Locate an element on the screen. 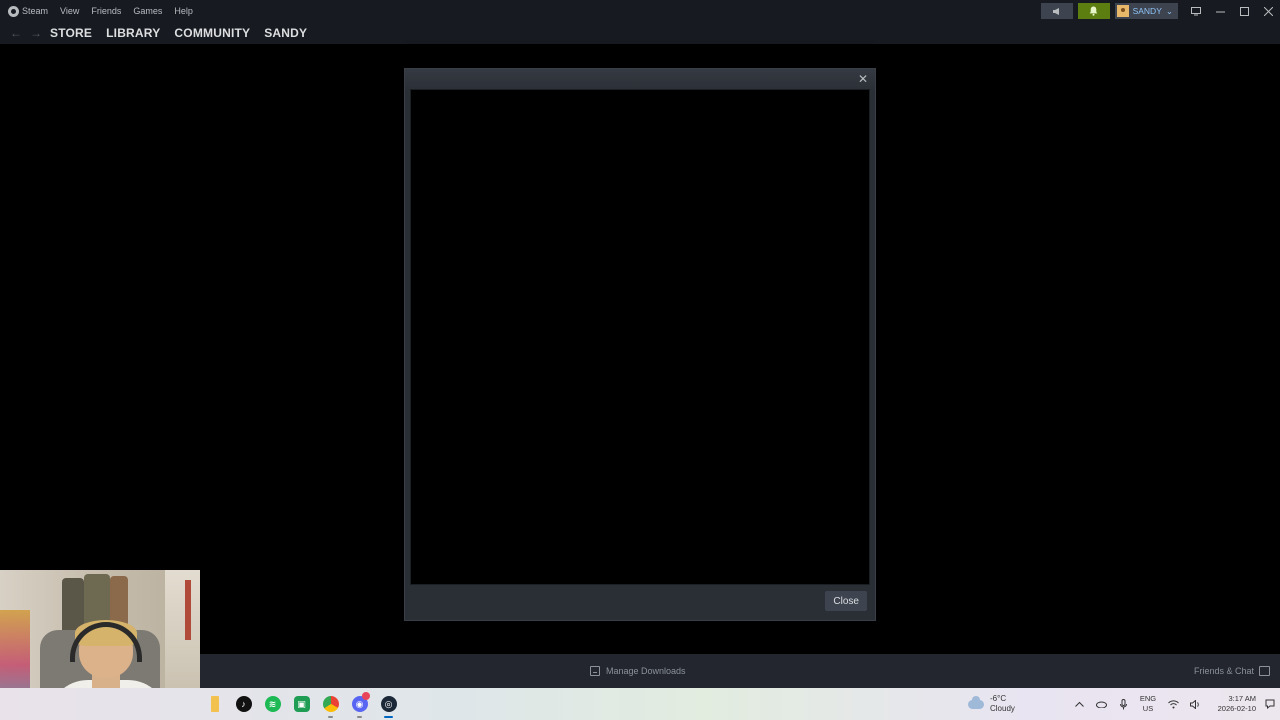  tab-profile: SANDY is located at coordinates (285, 33).